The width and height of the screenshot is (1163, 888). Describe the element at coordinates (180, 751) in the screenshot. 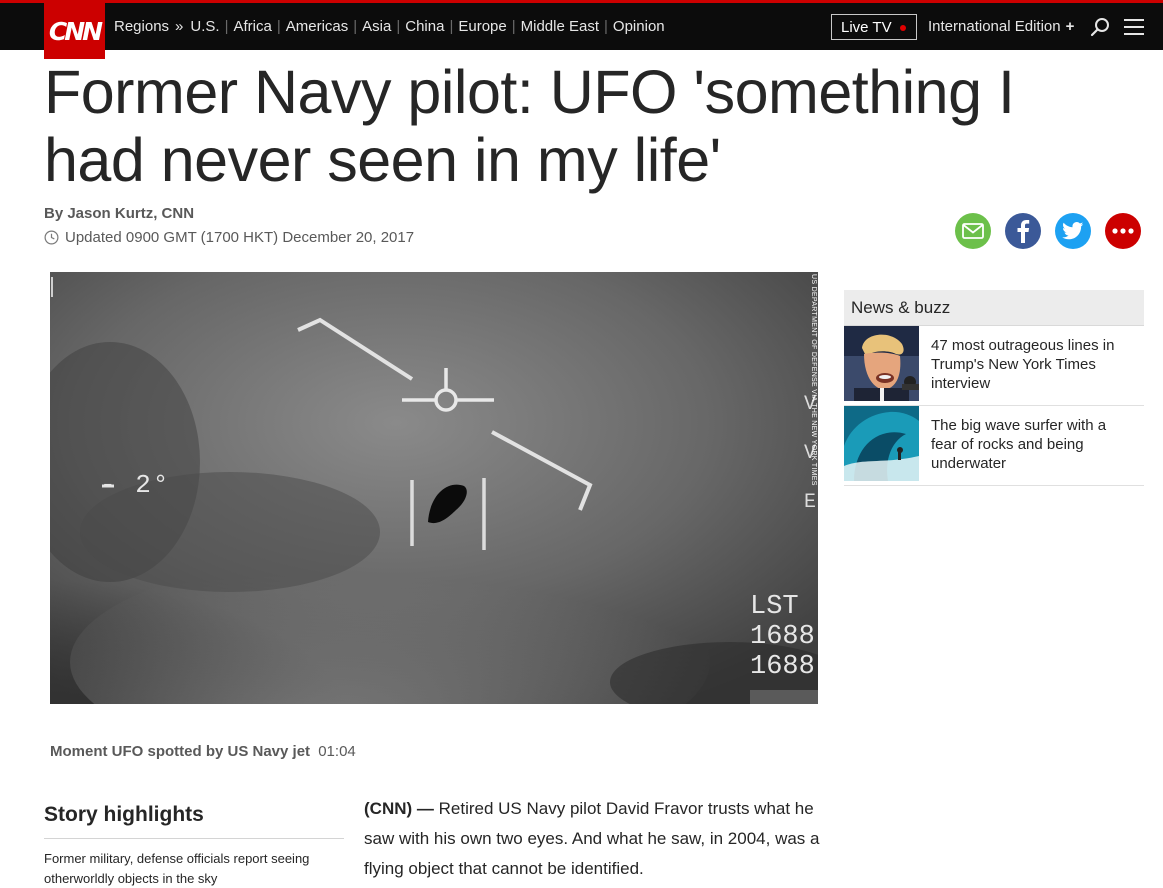

I see `video-caption-title: Moment UFO spotted by US Navy jet` at that location.